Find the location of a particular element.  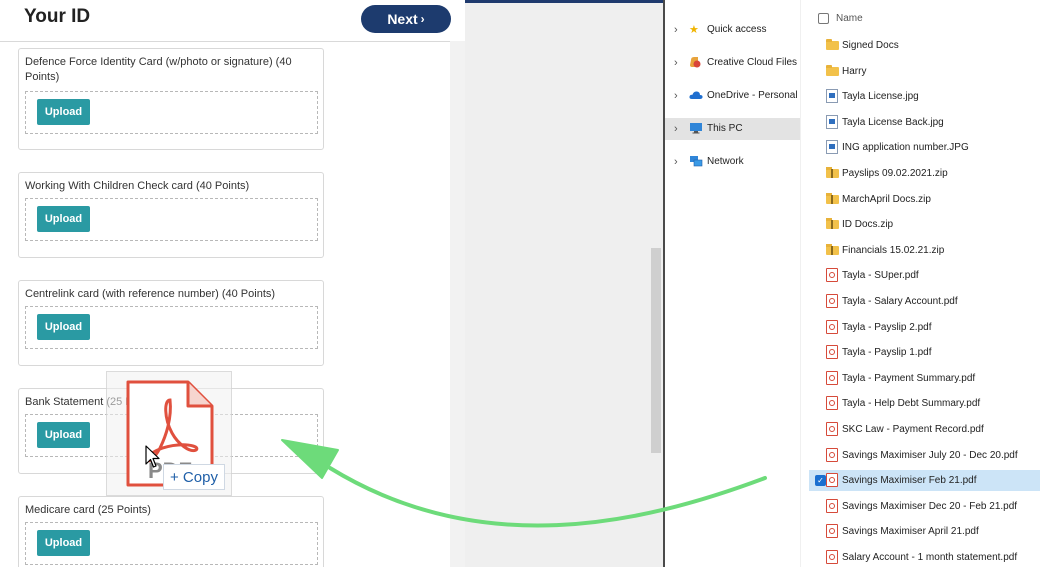

row-checkbox: ✓ is located at coordinates (820, 481).